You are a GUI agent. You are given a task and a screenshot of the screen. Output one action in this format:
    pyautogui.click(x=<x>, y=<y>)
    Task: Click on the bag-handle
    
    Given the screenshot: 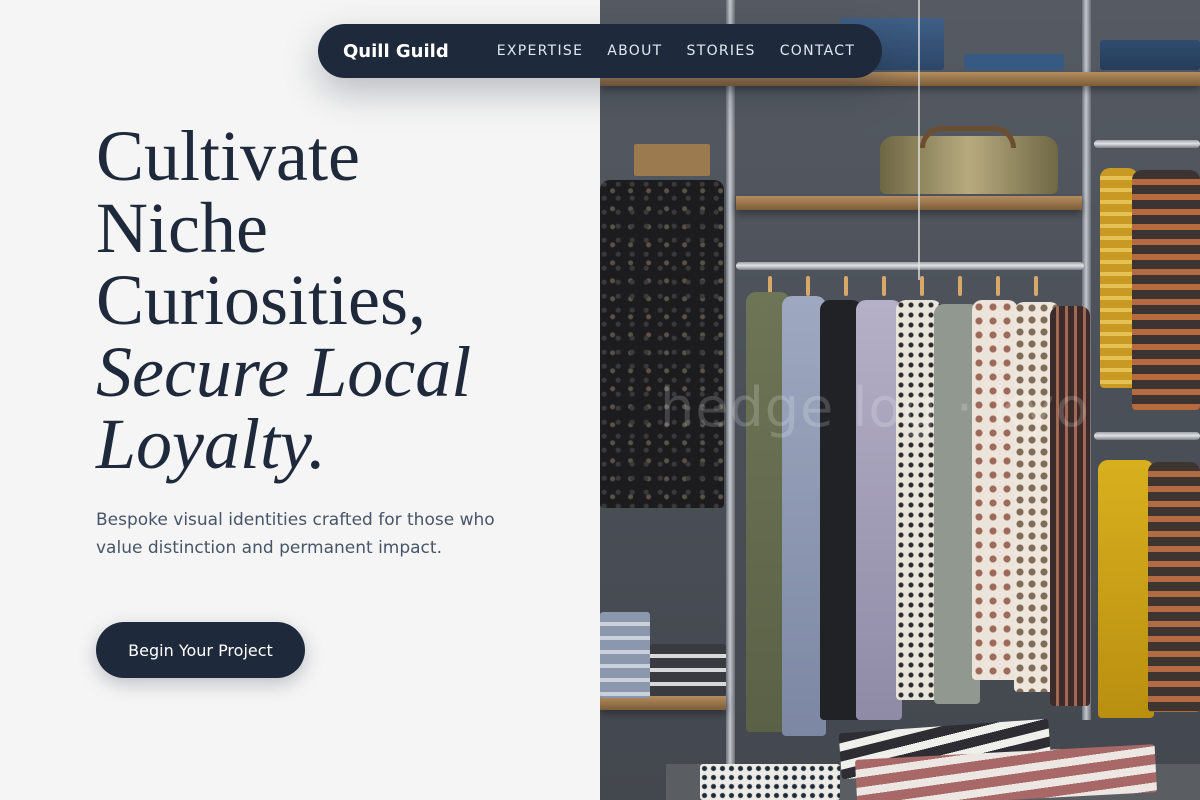 What is the action you would take?
    pyautogui.click(x=968, y=137)
    